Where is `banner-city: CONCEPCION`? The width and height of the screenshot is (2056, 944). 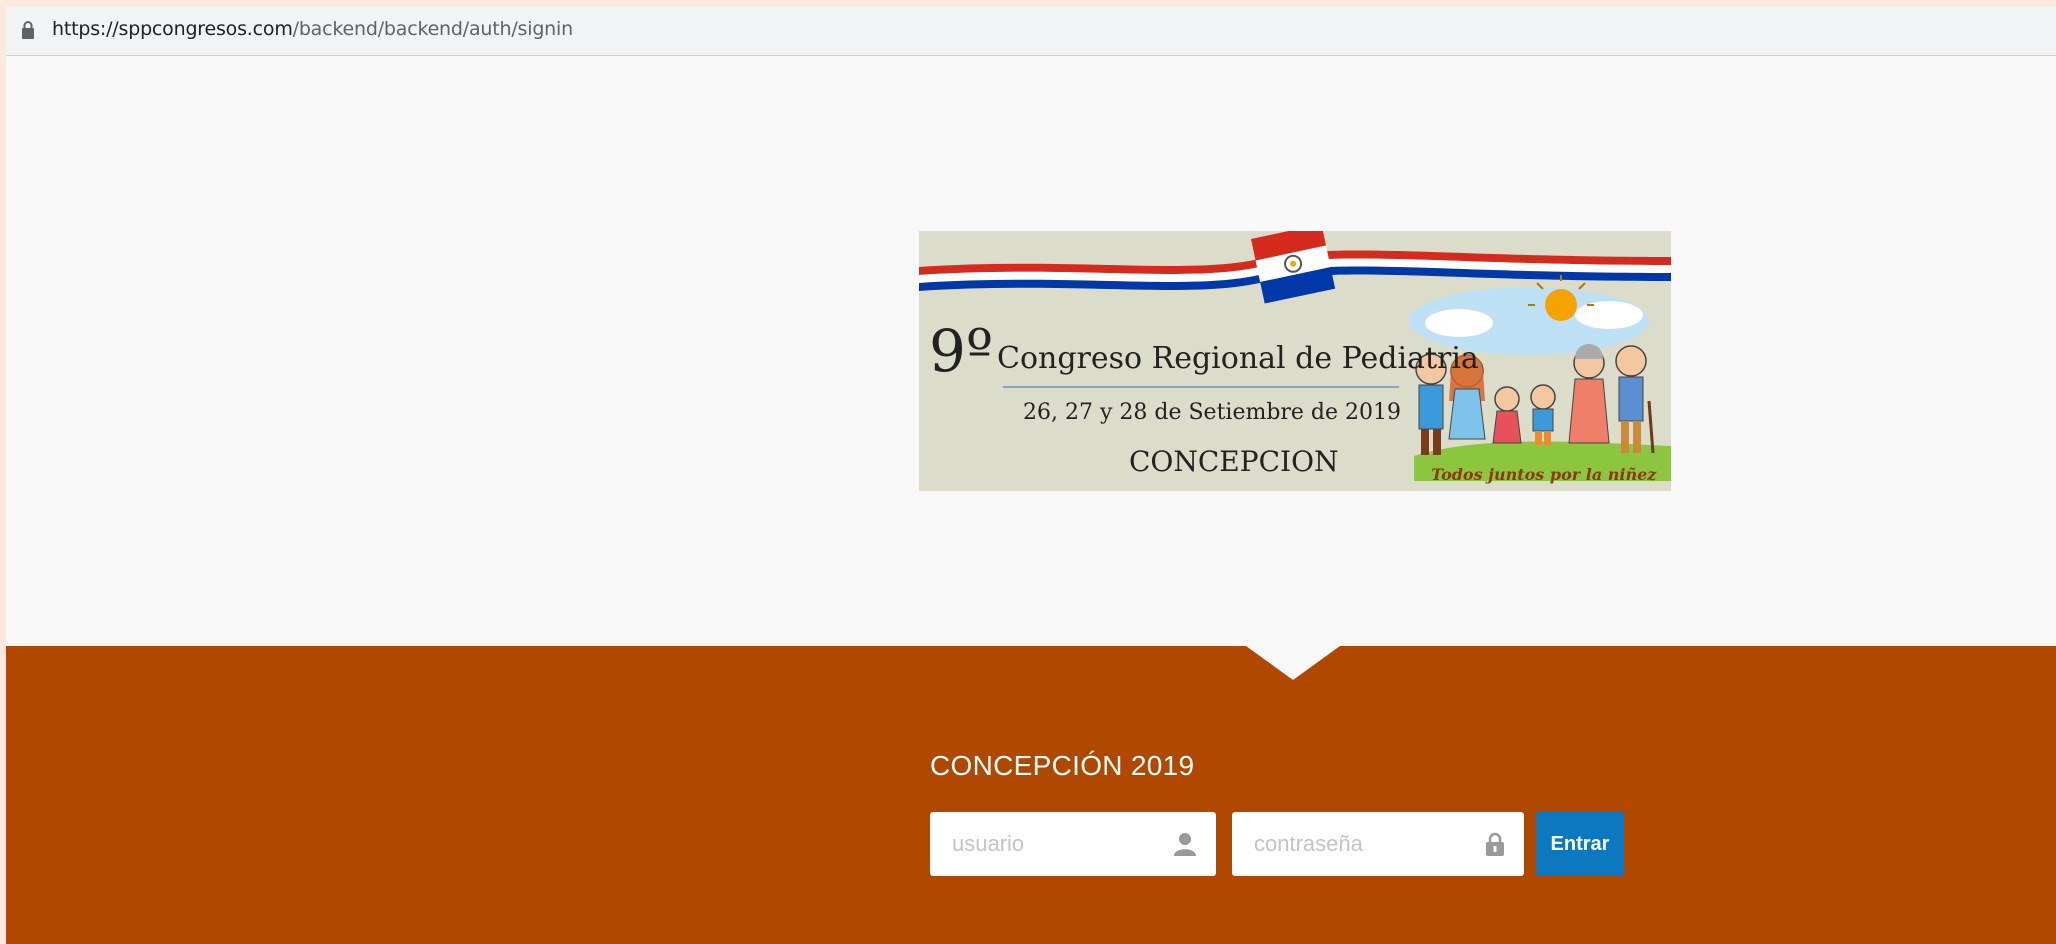 banner-city: CONCEPCION is located at coordinates (1234, 461).